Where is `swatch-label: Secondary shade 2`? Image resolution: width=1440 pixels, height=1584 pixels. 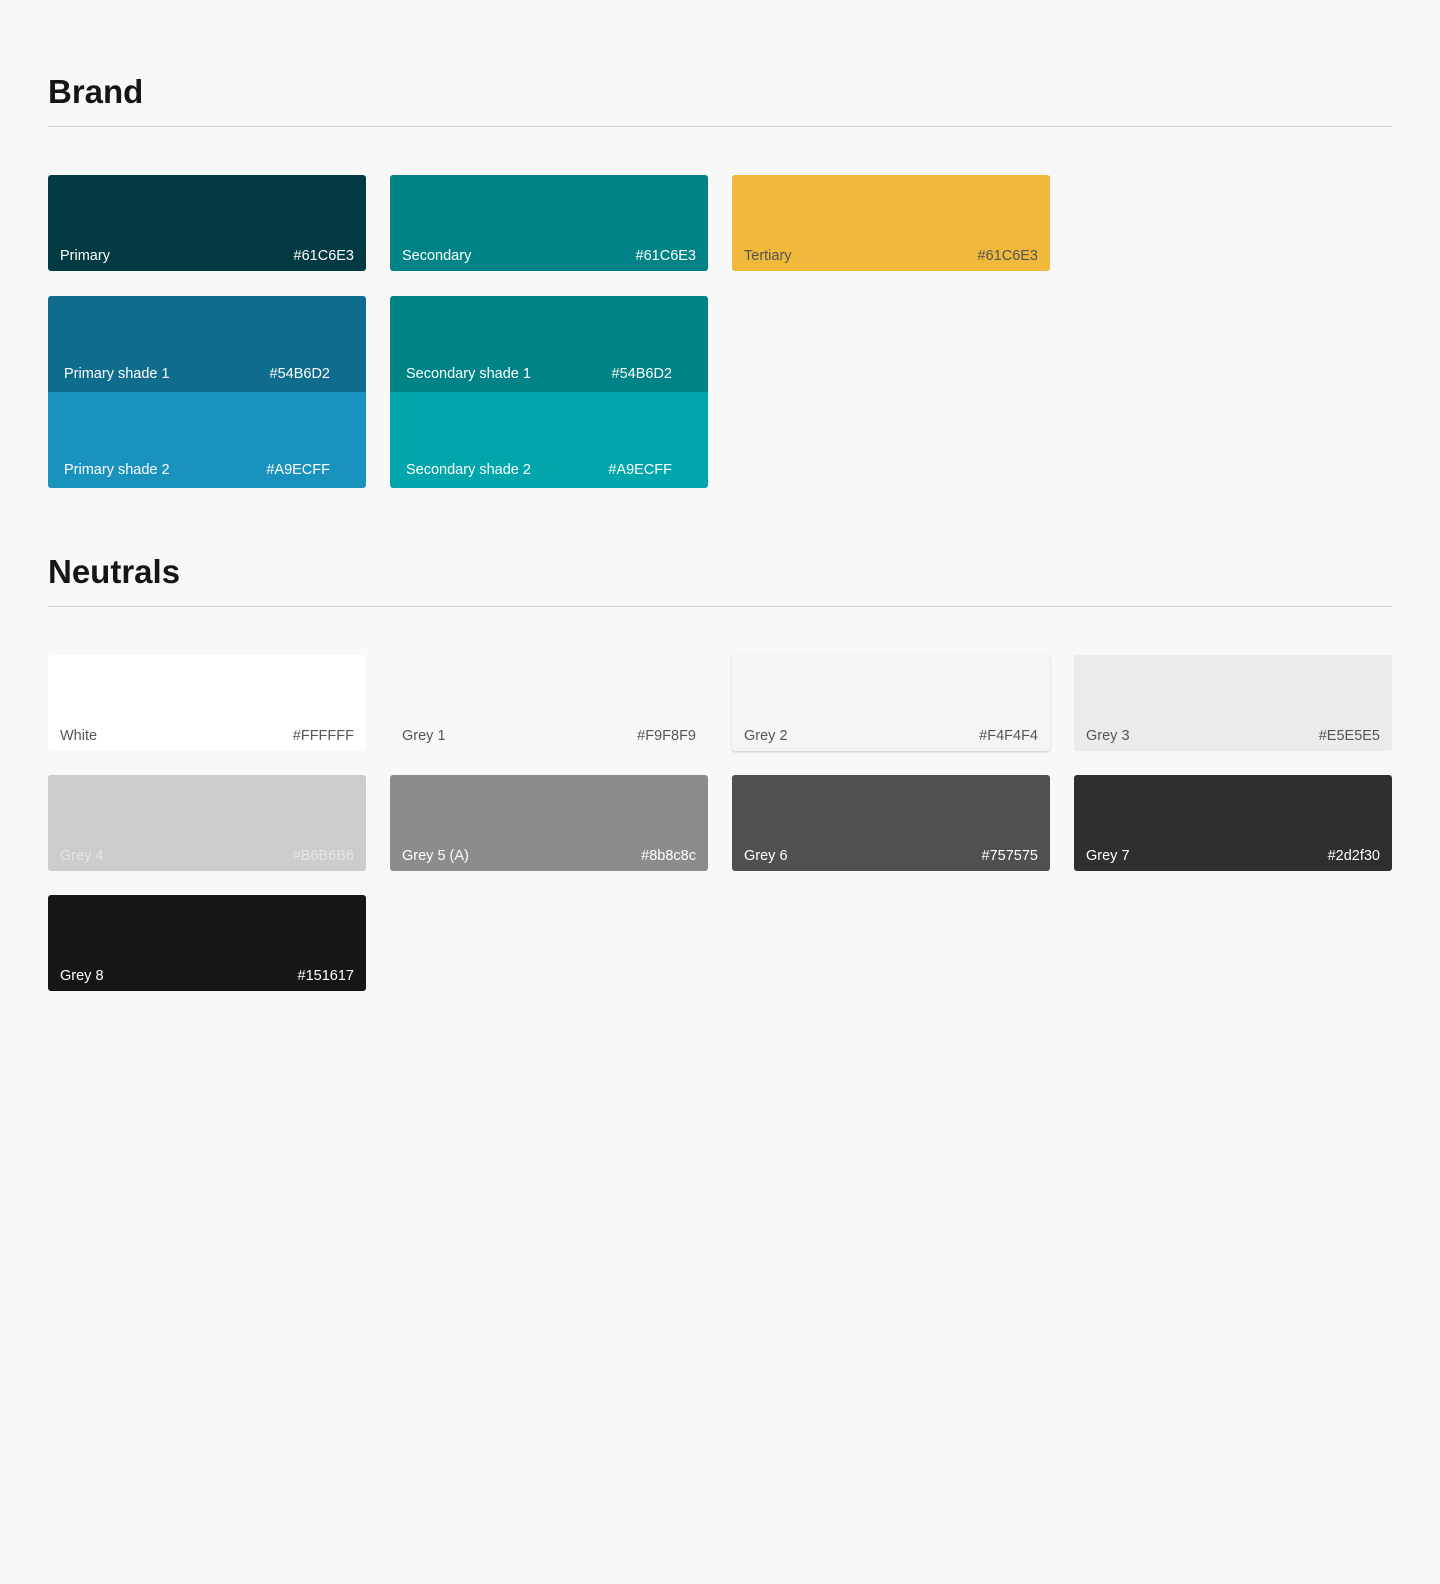
swatch-label: Secondary shade 2 is located at coordinates (468, 470).